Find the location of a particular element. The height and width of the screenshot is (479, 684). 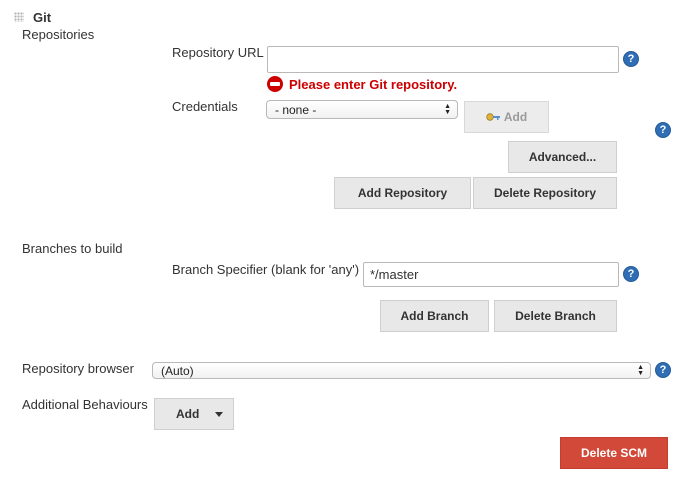

add-credentials-button: Add is located at coordinates (506, 117).